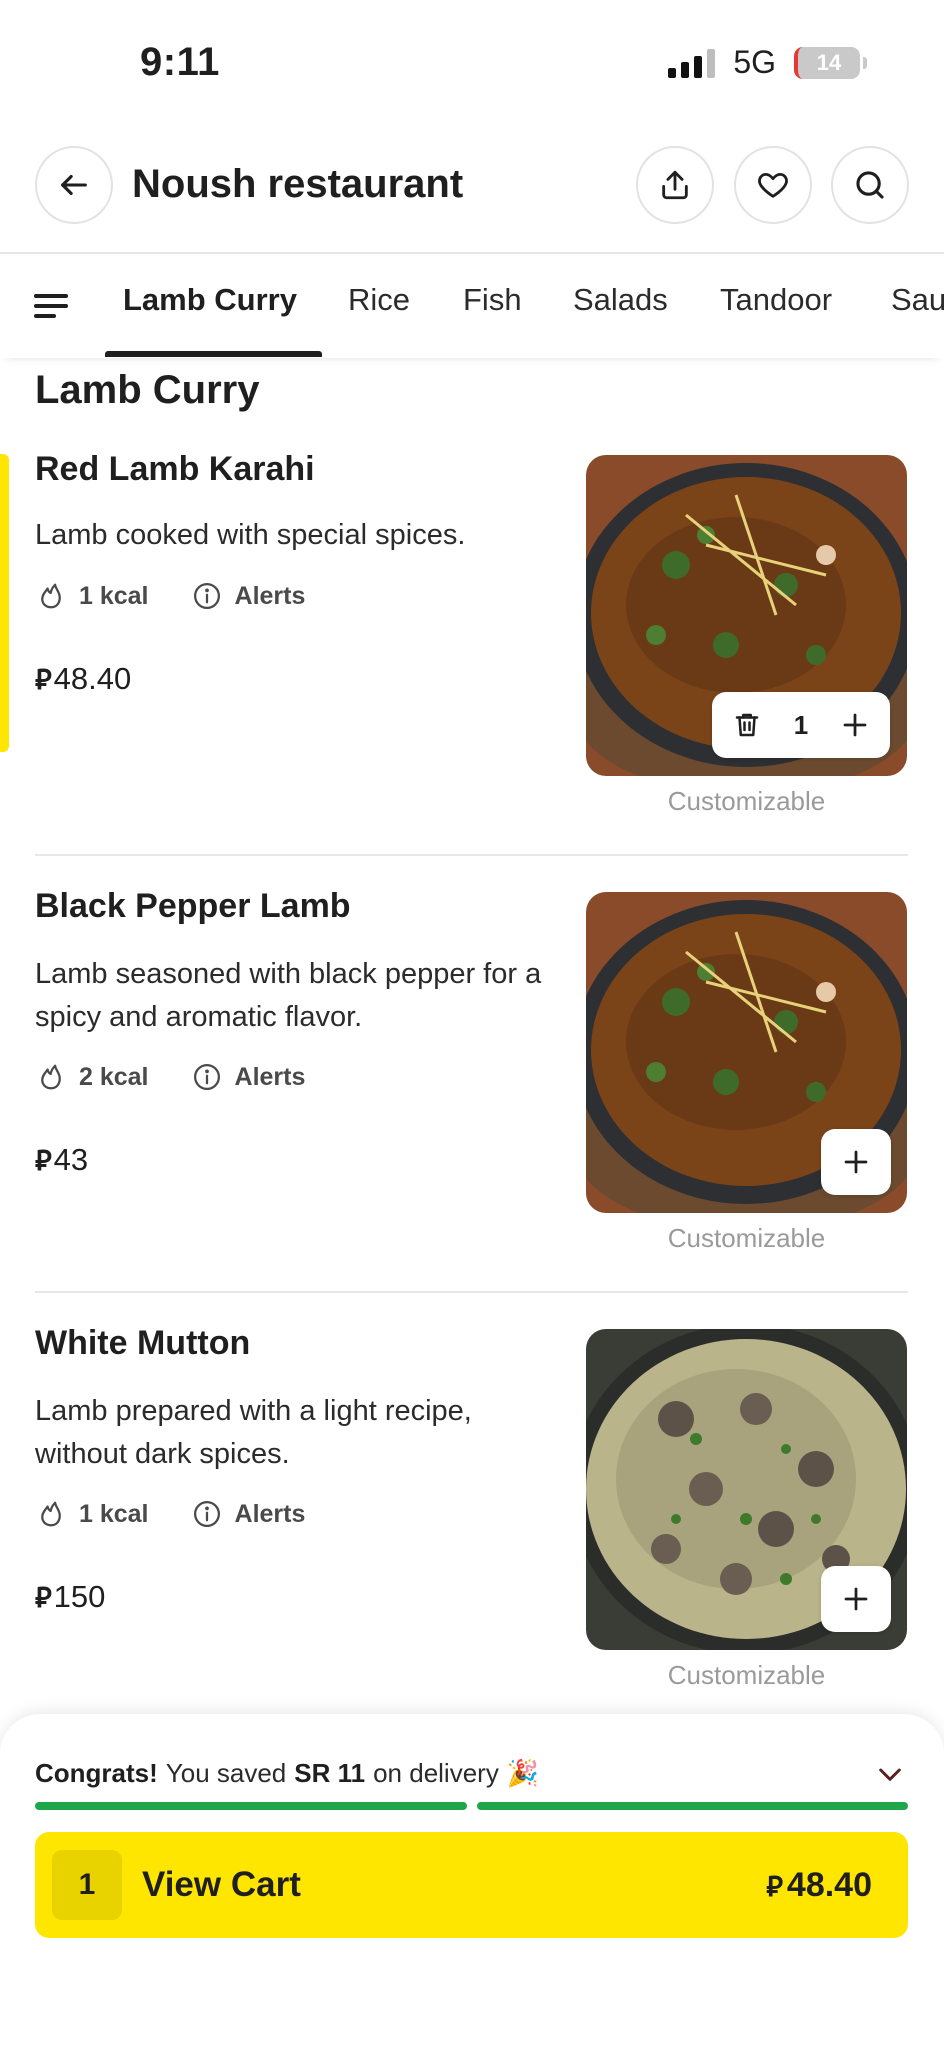 This screenshot has height=2048, width=944. What do you see at coordinates (472, 60) in the screenshot?
I see `status-bar: 9:11 5G 14` at bounding box center [472, 60].